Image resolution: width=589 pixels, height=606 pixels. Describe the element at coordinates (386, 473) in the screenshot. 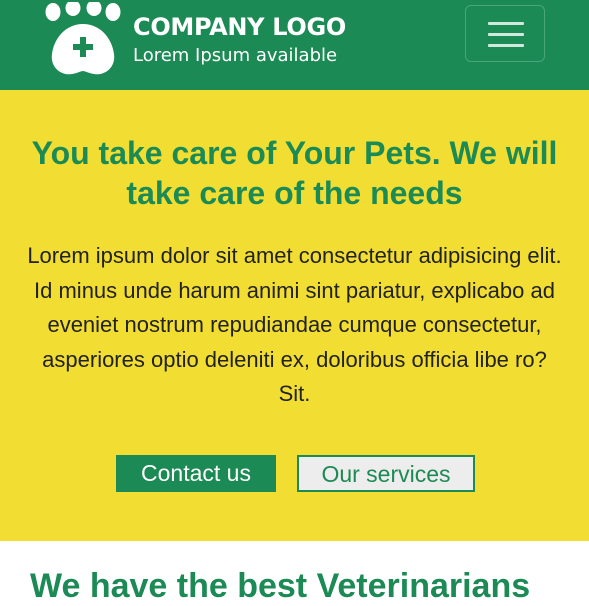

I see `our-services-button: Our services` at that location.